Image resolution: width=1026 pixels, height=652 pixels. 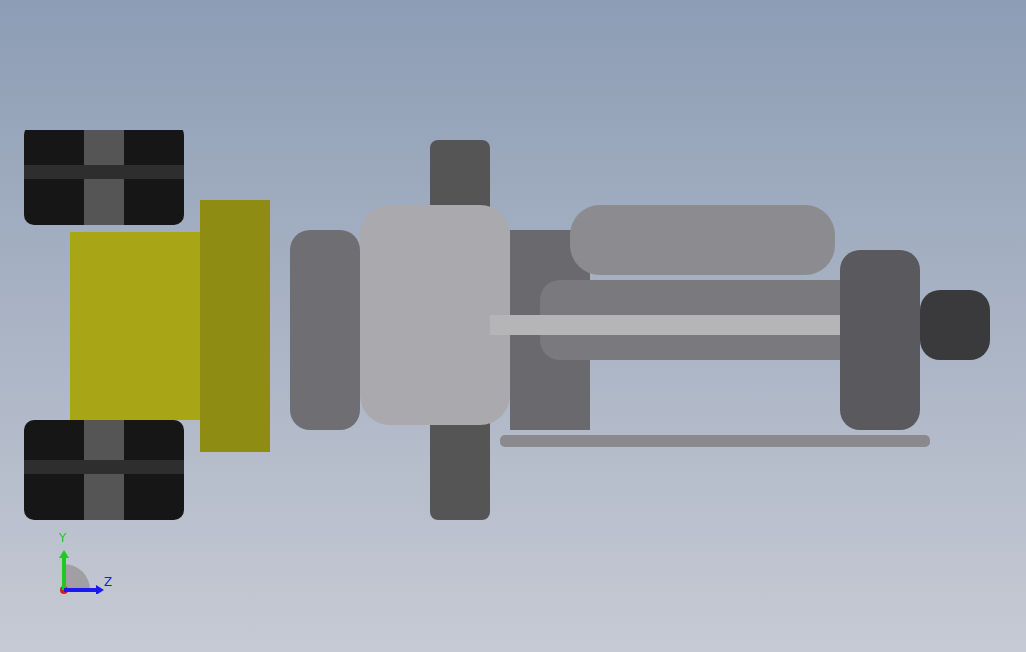 I want to click on axis-label: Z, so click(x=108, y=582).